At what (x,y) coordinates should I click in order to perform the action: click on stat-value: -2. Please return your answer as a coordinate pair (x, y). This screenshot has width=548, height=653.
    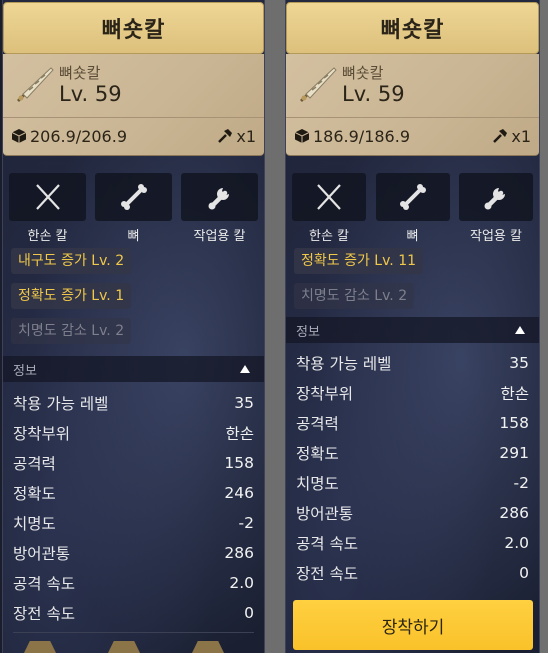
    Looking at the image, I should click on (521, 483).